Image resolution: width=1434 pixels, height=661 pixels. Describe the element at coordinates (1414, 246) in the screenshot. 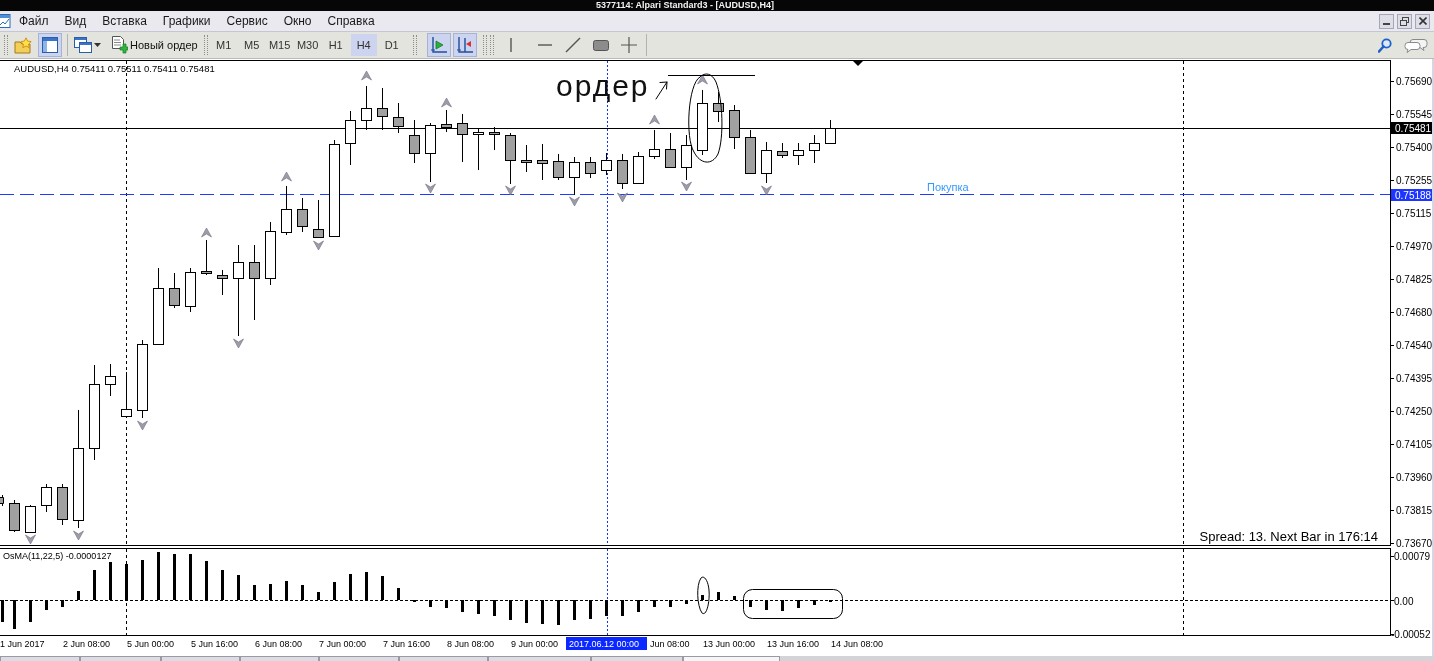

I see `price-label: 0.74970` at that location.